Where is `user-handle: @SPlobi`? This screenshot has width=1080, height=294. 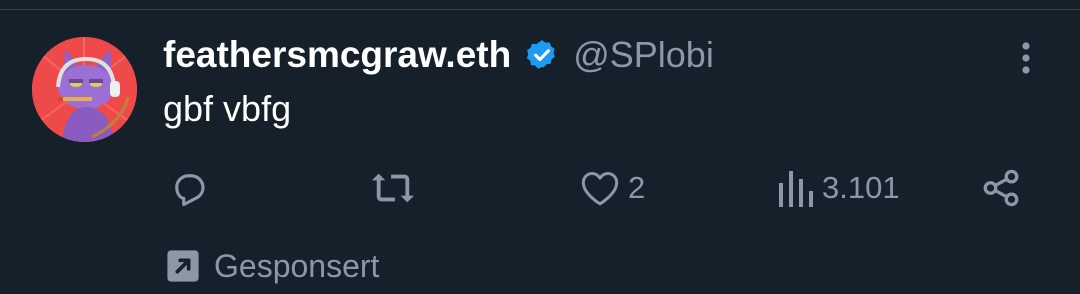
user-handle: @SPlobi is located at coordinates (643, 55).